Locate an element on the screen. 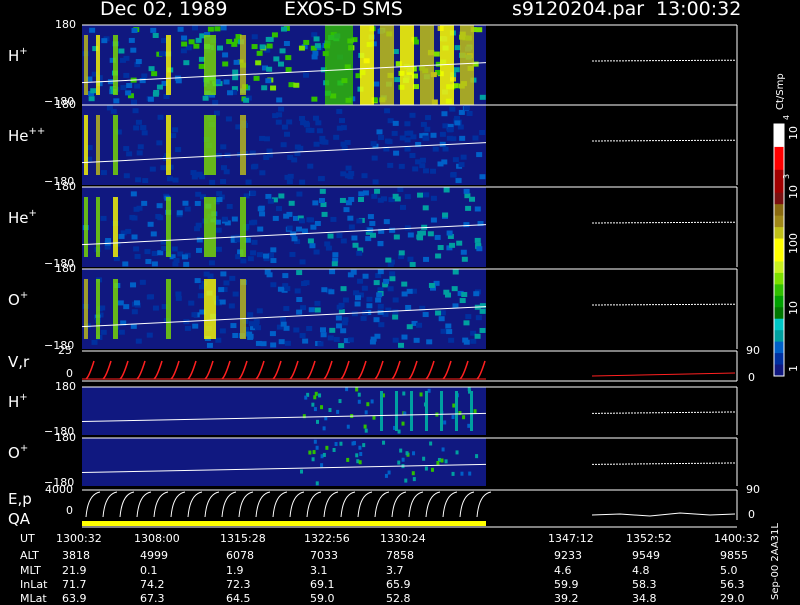 The image size is (800, 605). footer-cell: 34.8 is located at coordinates (644, 598).